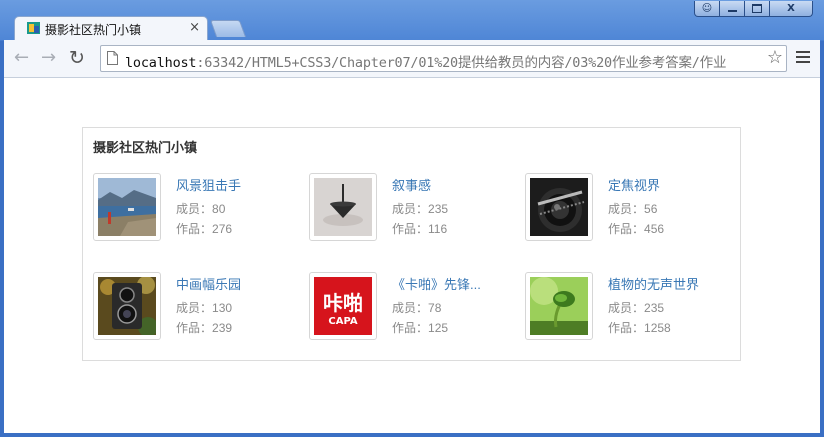 Image resolution: width=824 pixels, height=437 pixels. I want to click on camera-lens-photo-icon, so click(559, 207).